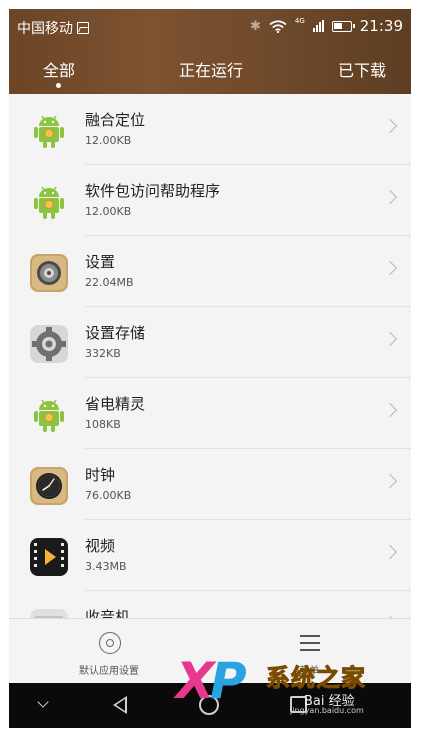 The width and height of the screenshot is (422, 737). Describe the element at coordinates (343, 26) in the screenshot. I see `battery-icon` at that location.